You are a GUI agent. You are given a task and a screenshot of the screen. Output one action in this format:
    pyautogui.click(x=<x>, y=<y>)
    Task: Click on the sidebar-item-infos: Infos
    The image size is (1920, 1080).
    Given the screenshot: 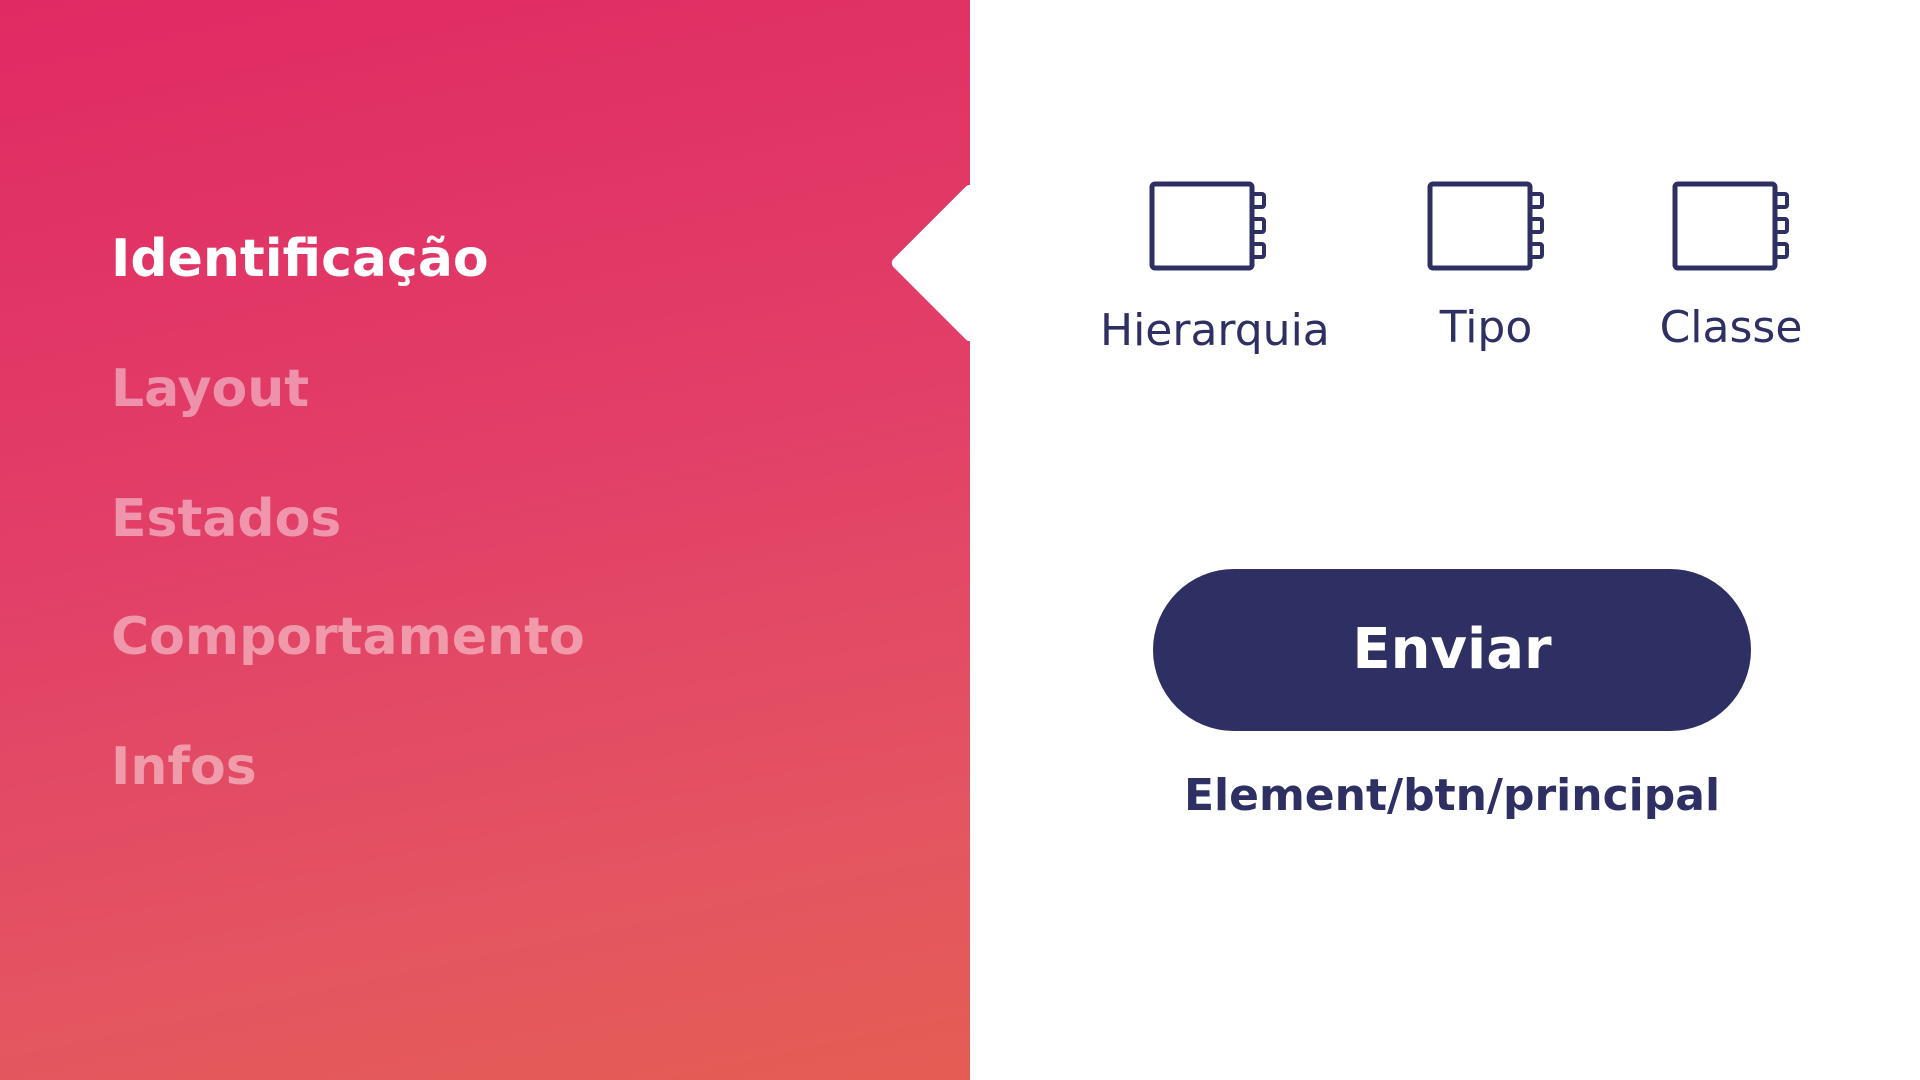 What is the action you would take?
    pyautogui.click(x=184, y=767)
    